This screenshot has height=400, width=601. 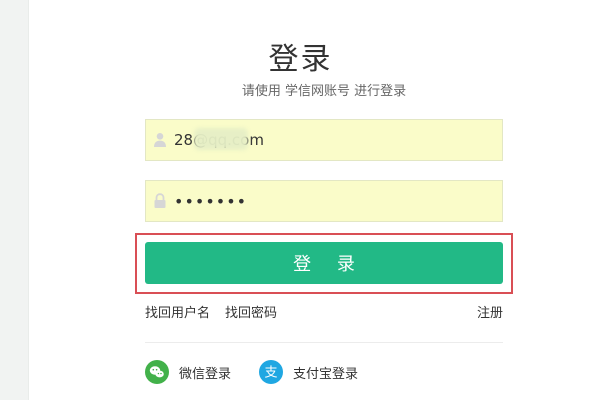 I want to click on svg-text: 支, so click(x=270, y=373).